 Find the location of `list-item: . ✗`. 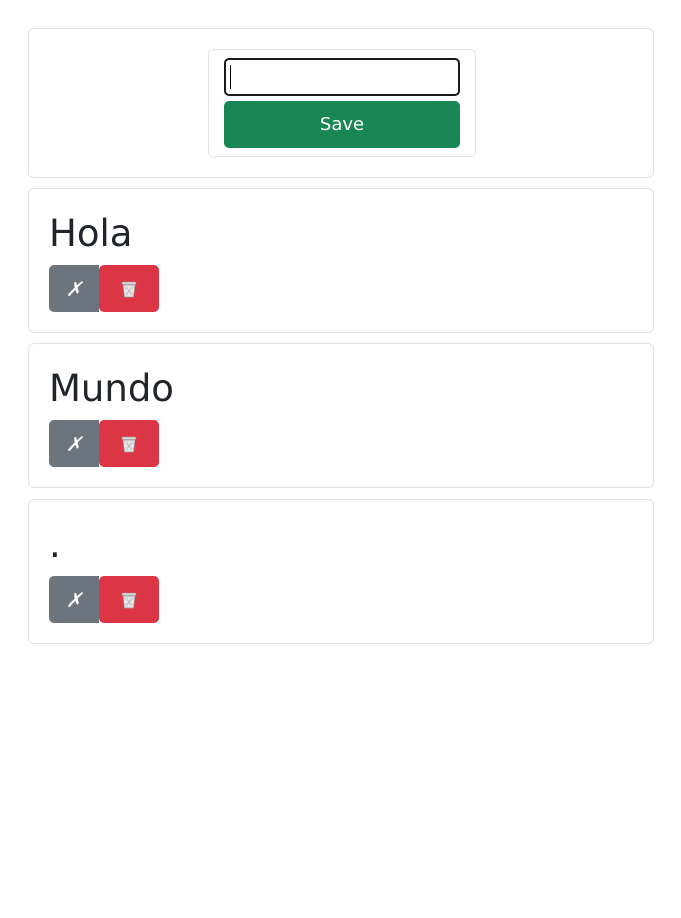

list-item: . ✗ is located at coordinates (341, 571).